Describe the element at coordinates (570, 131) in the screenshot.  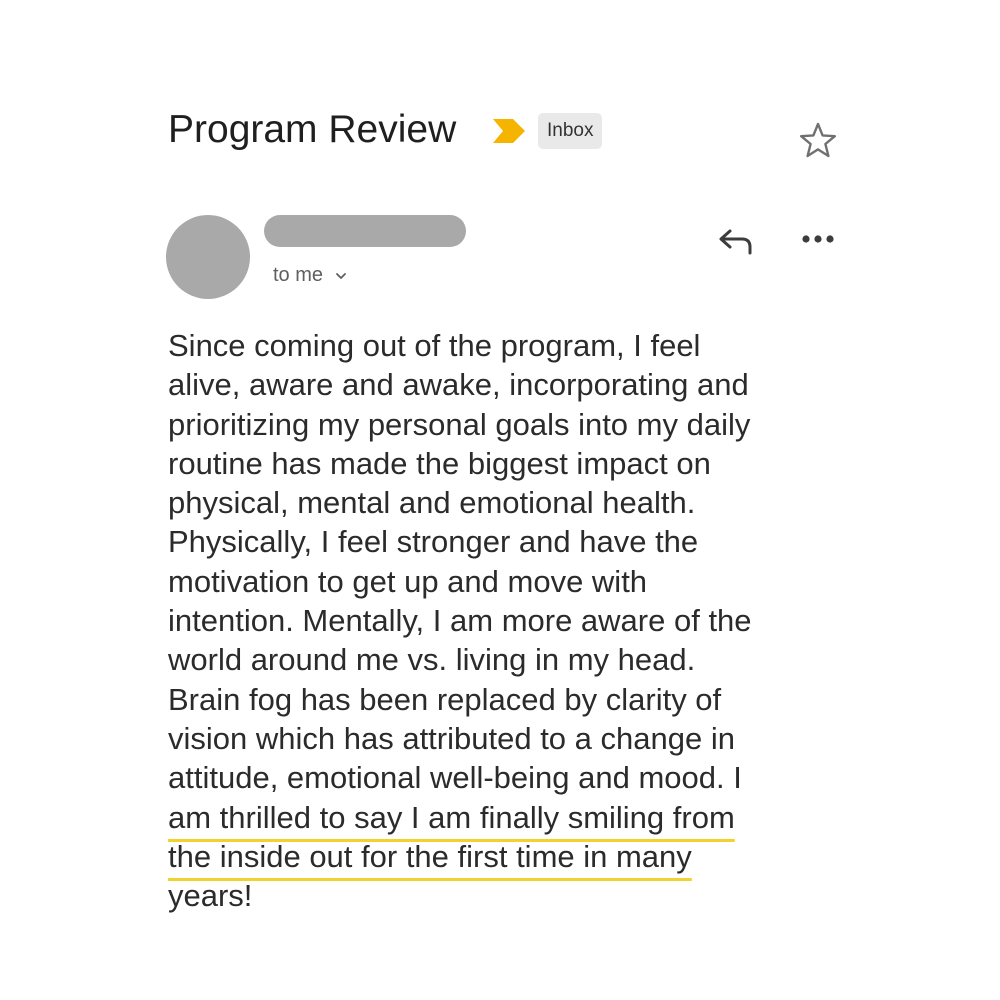
I see `inbox-label-chip: Inbox` at that location.